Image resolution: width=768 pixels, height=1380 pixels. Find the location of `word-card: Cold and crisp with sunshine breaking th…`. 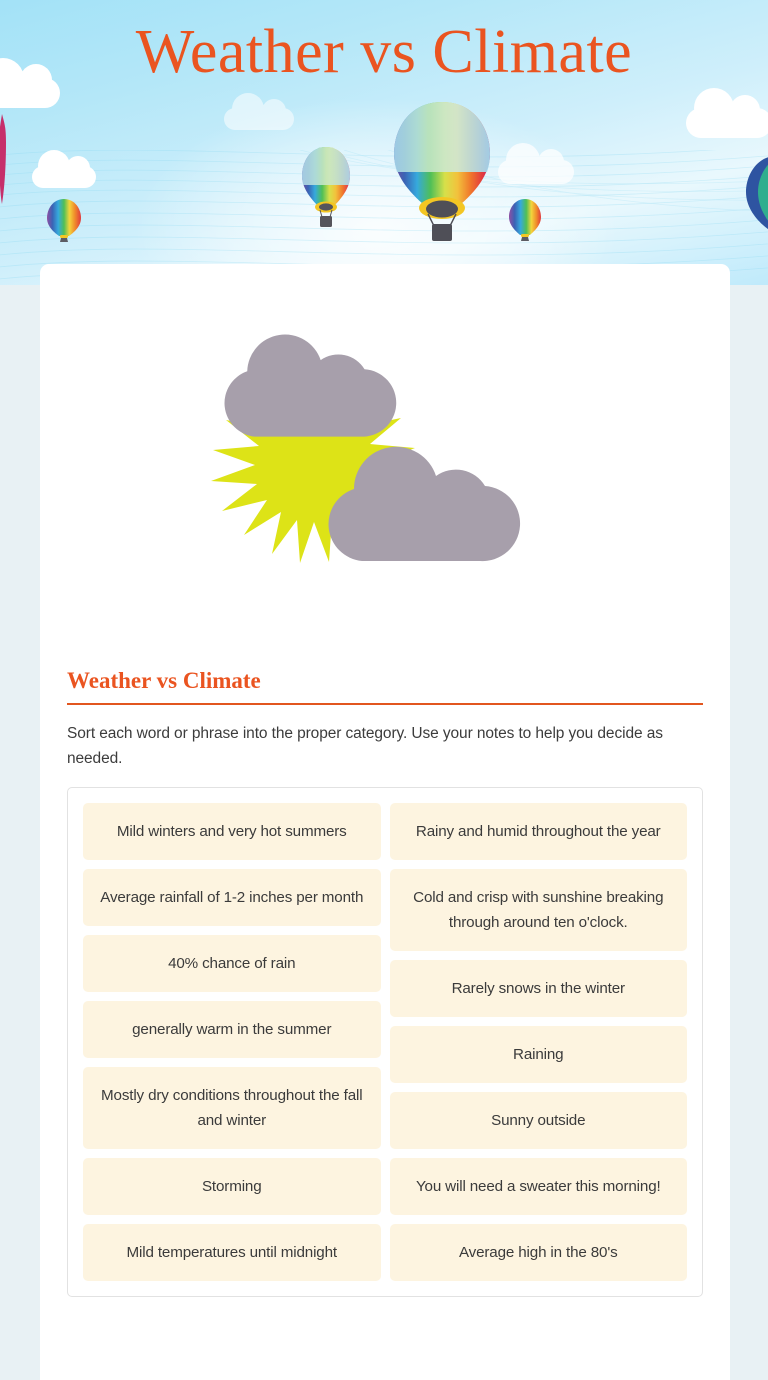

word-card: Cold and crisp with sunshine breaking th… is located at coordinates (538, 910).